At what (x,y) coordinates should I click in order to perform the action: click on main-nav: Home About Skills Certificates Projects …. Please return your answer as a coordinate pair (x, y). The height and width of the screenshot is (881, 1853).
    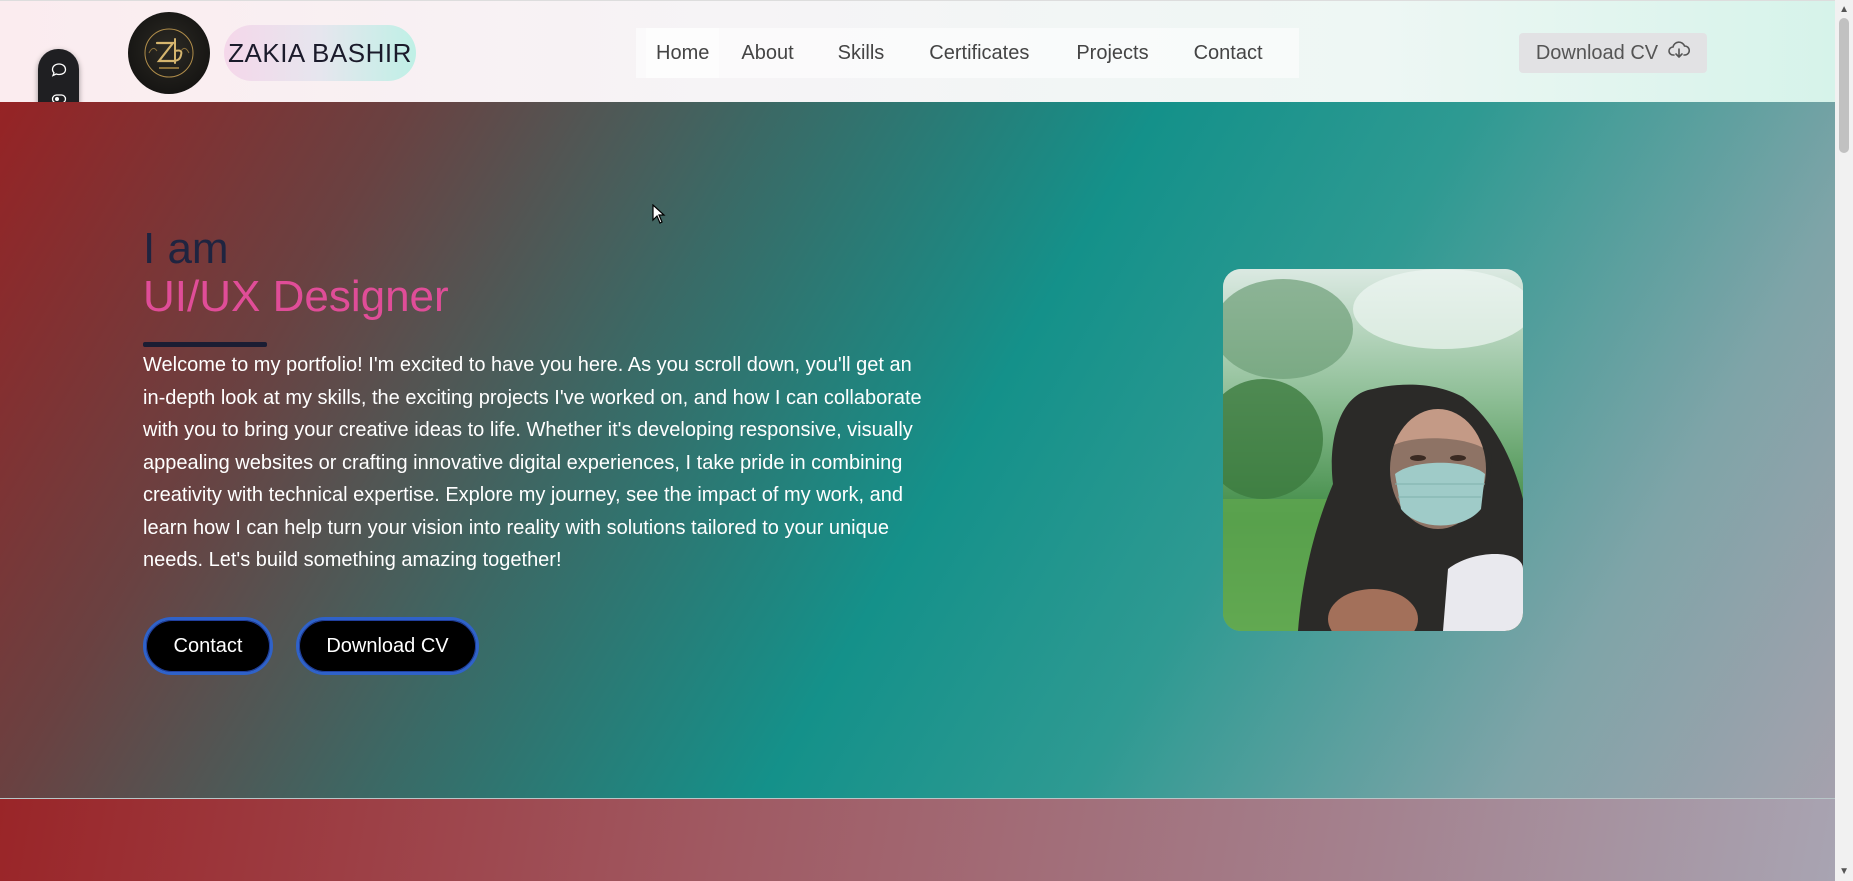
    Looking at the image, I should click on (967, 53).